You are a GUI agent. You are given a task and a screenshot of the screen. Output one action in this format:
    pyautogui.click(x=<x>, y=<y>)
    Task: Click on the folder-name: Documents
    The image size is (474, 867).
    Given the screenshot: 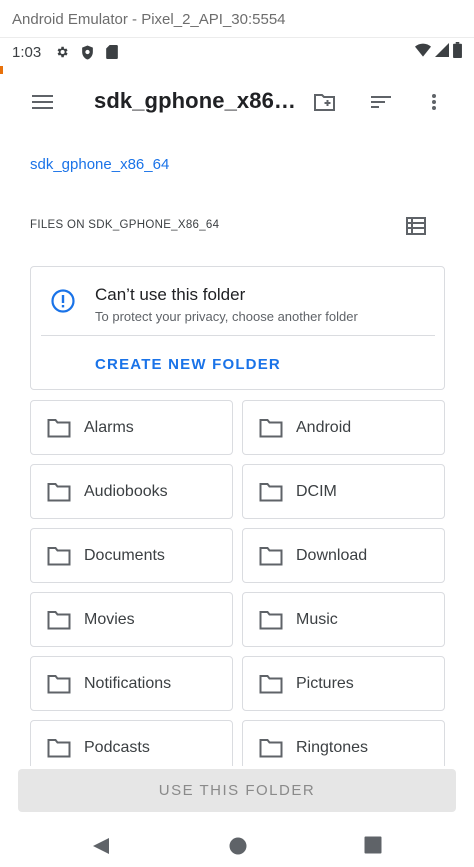 What is the action you would take?
    pyautogui.click(x=124, y=555)
    